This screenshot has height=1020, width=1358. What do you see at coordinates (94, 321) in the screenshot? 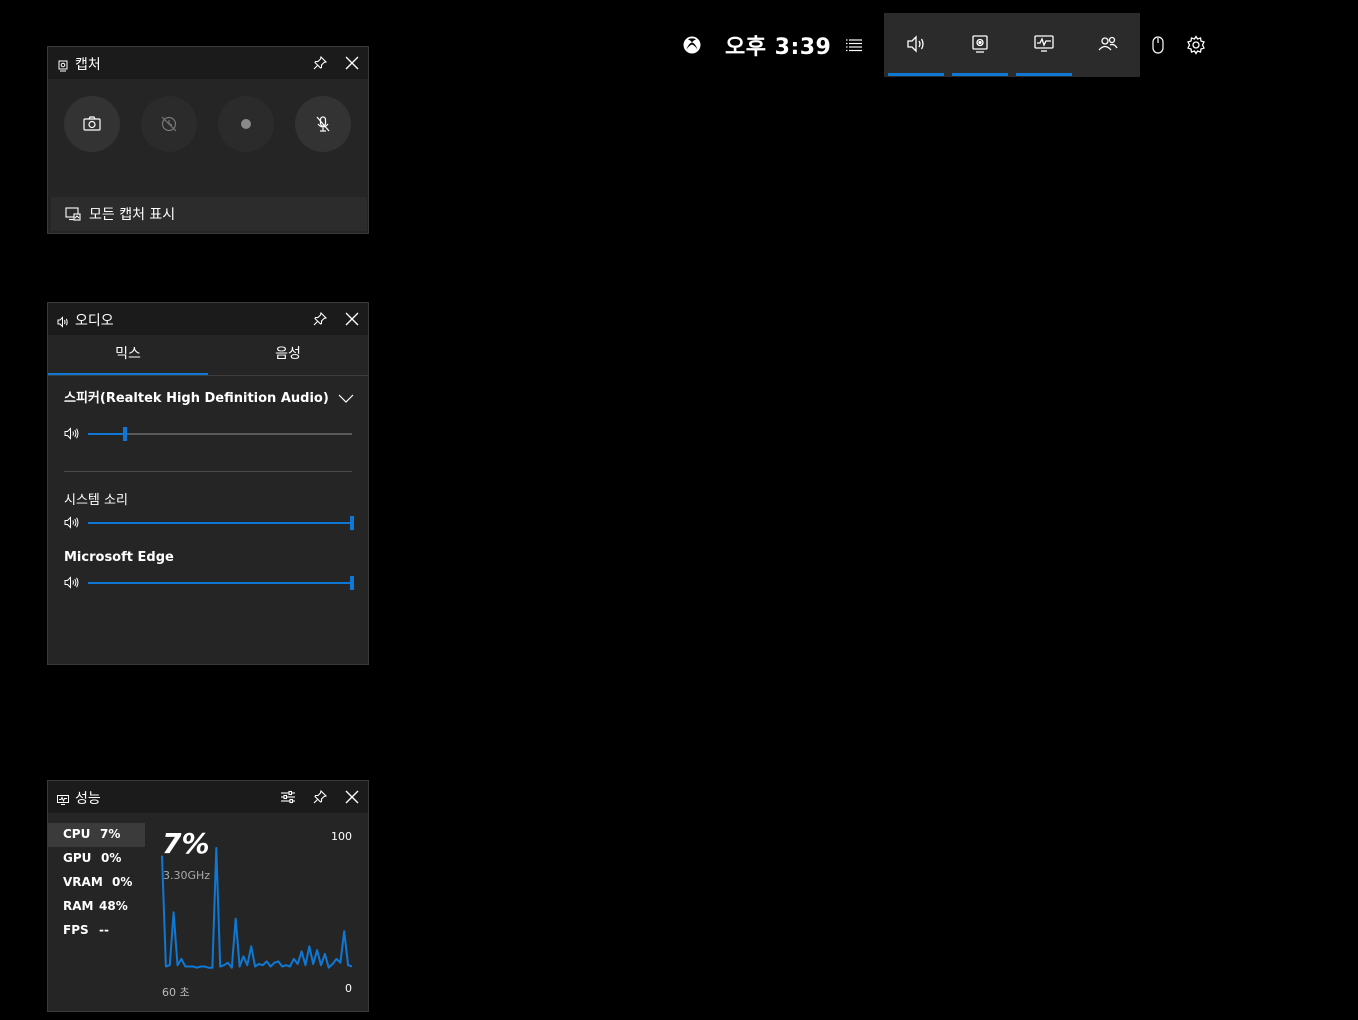
I see `audio-title: 오디오` at bounding box center [94, 321].